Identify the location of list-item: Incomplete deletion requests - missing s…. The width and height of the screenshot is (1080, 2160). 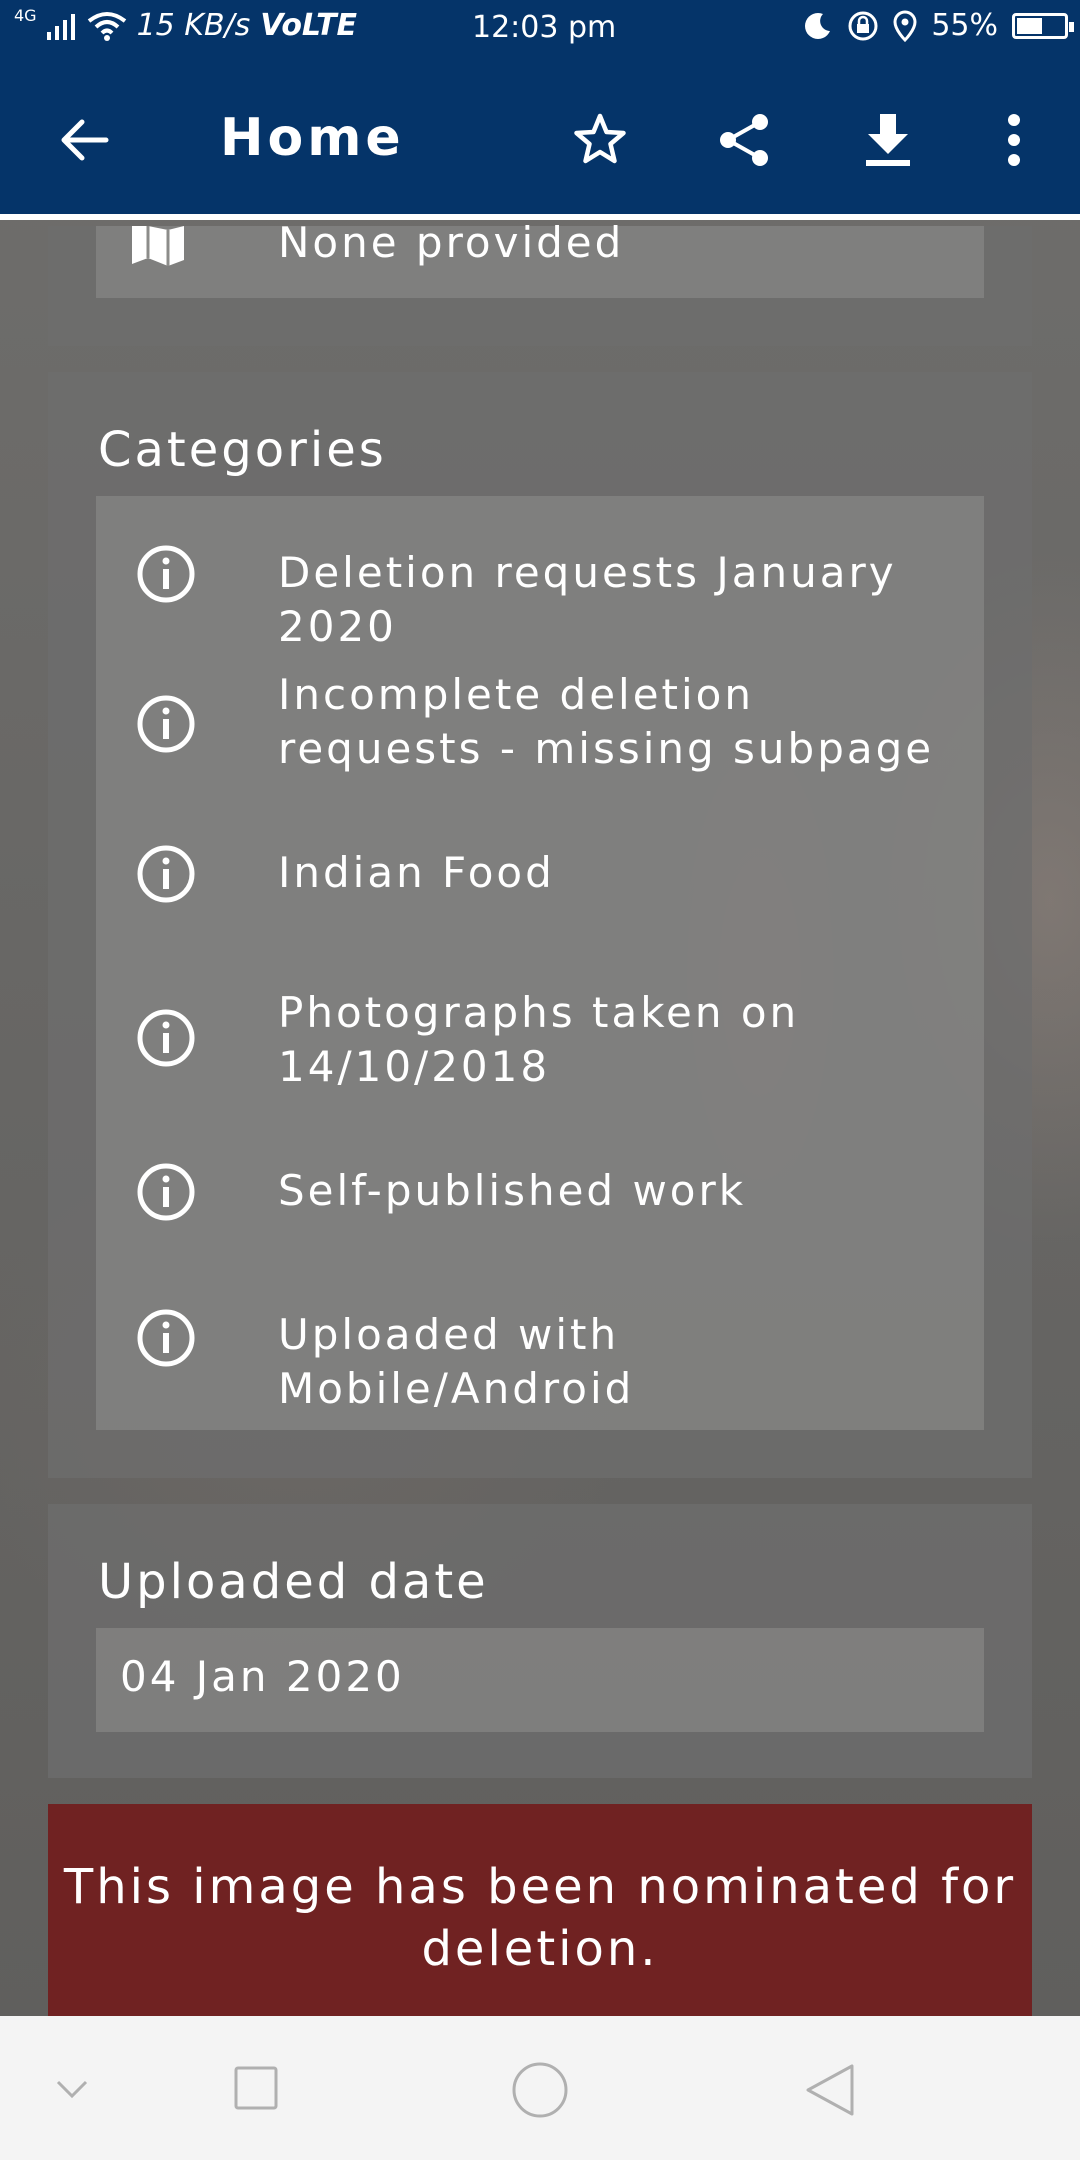
(540, 728).